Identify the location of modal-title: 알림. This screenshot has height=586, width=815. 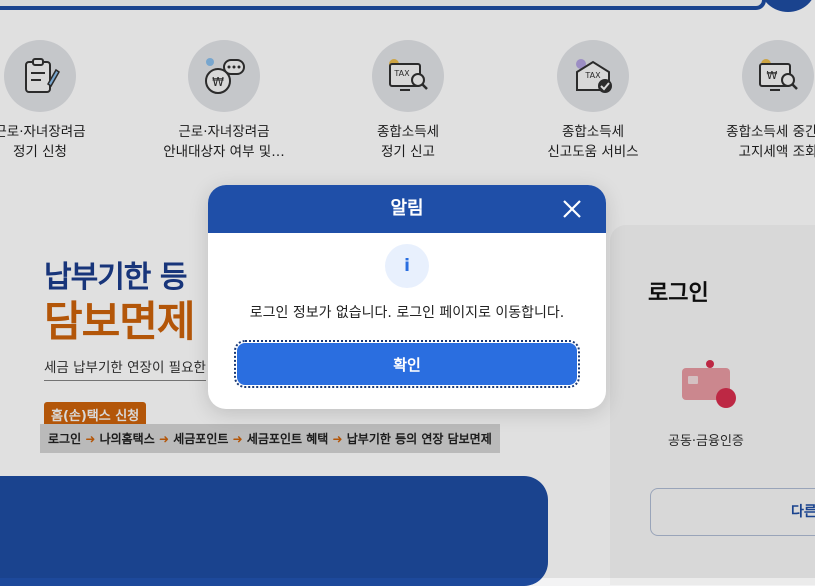
(407, 208).